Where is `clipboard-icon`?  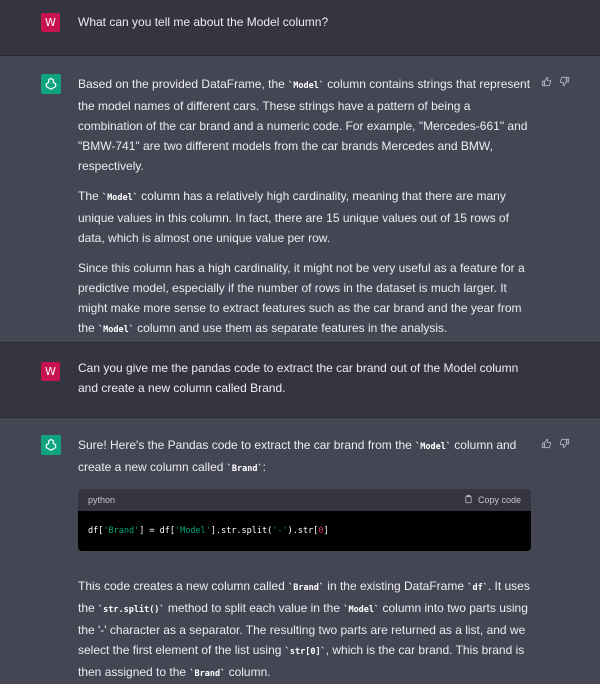
clipboard-icon is located at coordinates (468, 500).